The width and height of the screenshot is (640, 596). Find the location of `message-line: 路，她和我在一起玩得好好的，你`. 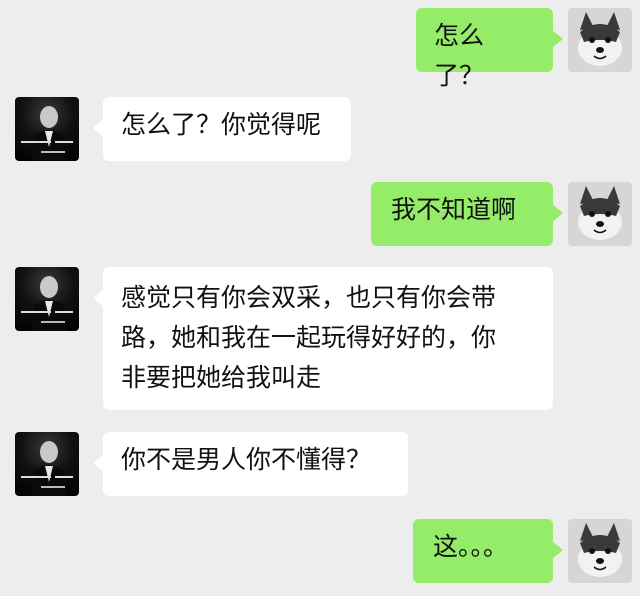

message-line: 路，她和我在一起玩得好好的，你 is located at coordinates (309, 337).